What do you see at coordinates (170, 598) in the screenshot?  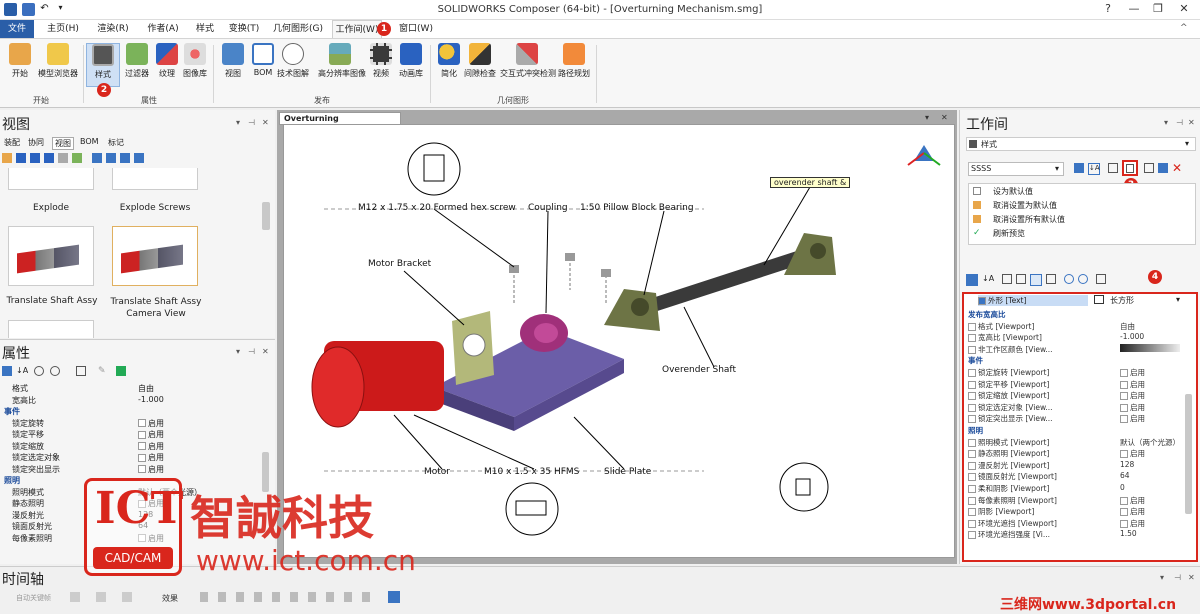 I see `effects-menu: 效果` at bounding box center [170, 598].